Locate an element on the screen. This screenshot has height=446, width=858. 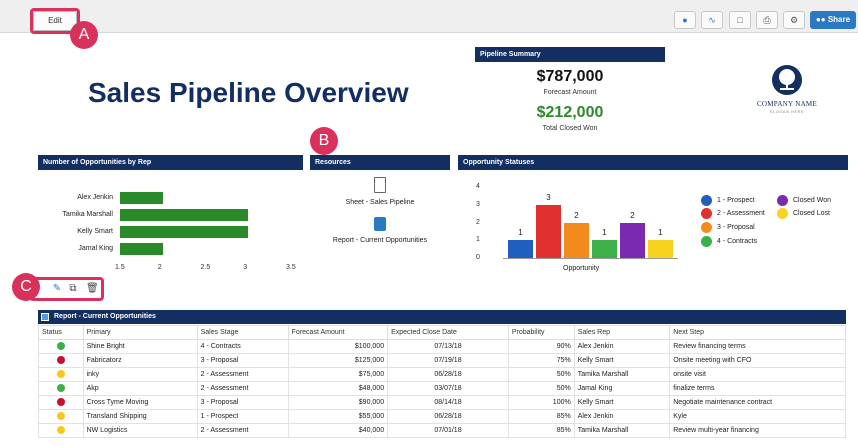
rep-label: Alex Jenkin is located at coordinates (95, 197).